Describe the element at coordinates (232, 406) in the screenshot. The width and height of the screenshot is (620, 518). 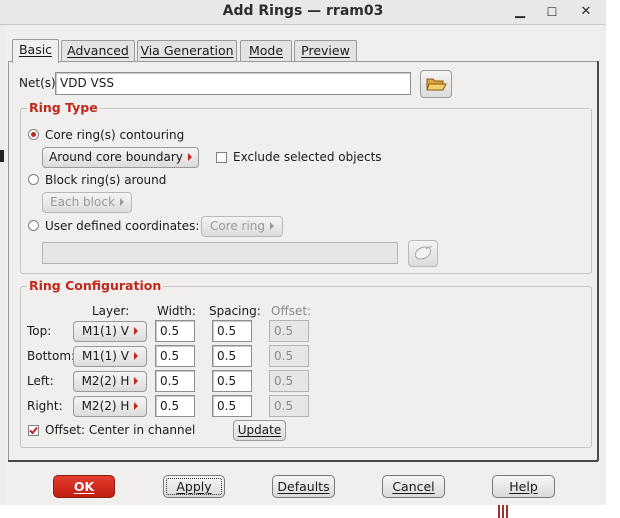
I see `spacing-input-right: 0.5` at that location.